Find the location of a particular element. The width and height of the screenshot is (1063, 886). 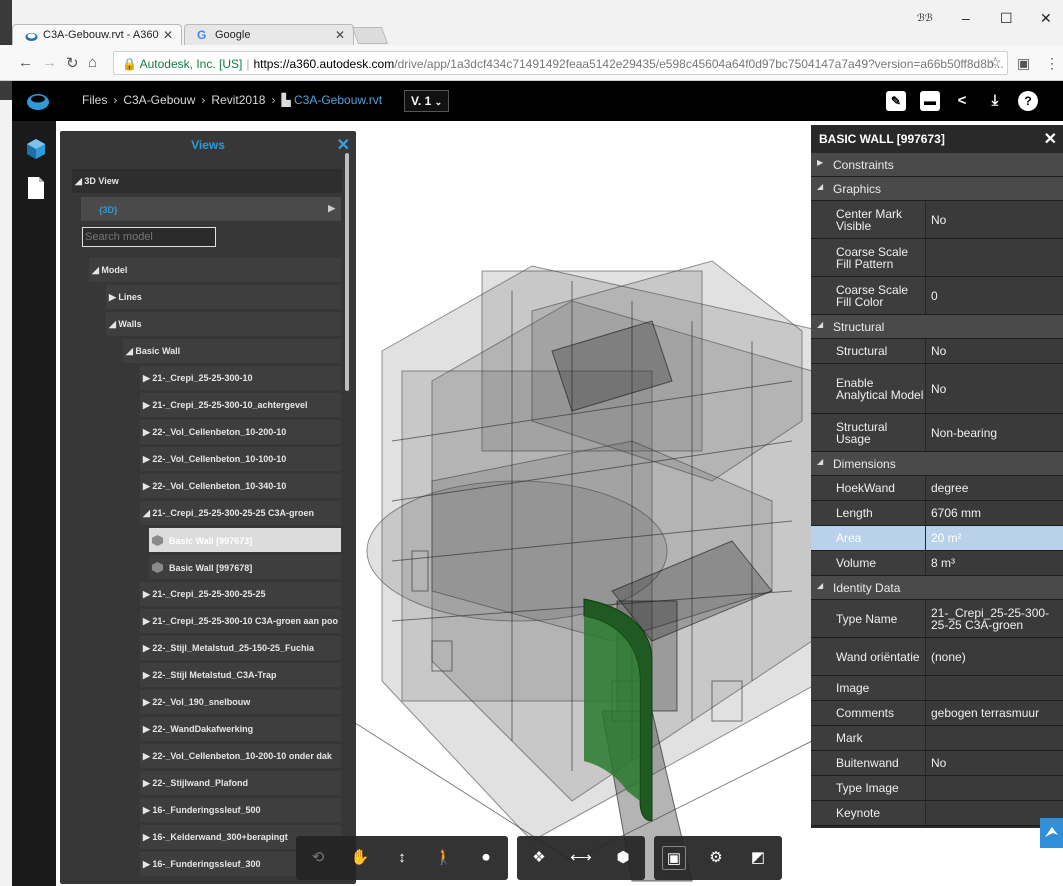

chrome-menu-icon: ⋮ is located at coordinates (1052, 63).